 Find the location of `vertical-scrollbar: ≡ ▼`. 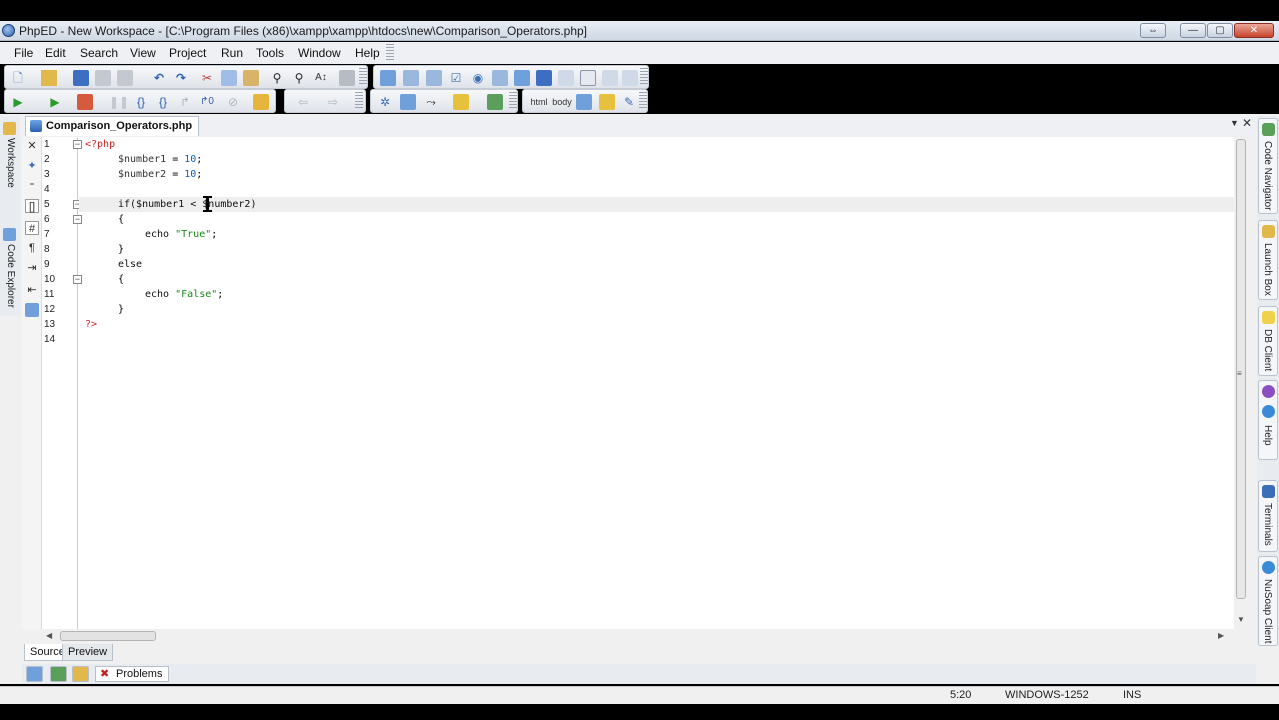

vertical-scrollbar: ≡ ▼ is located at coordinates (1241, 383).